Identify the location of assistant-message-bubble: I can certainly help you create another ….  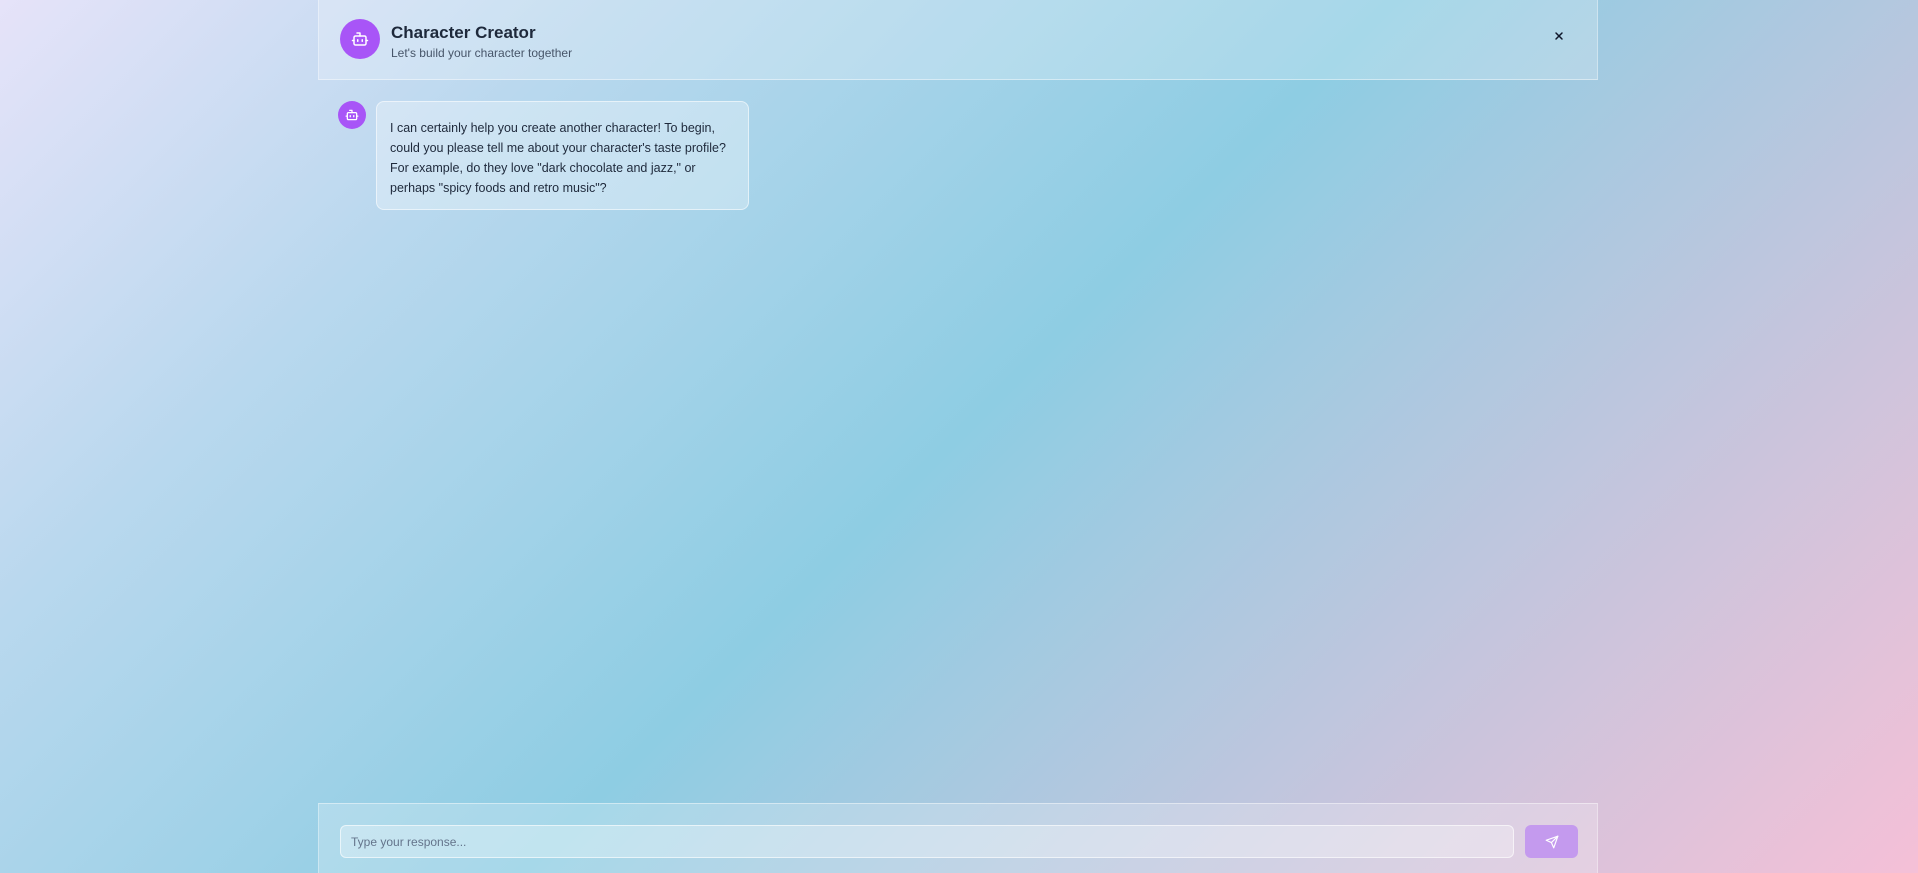
(562, 155).